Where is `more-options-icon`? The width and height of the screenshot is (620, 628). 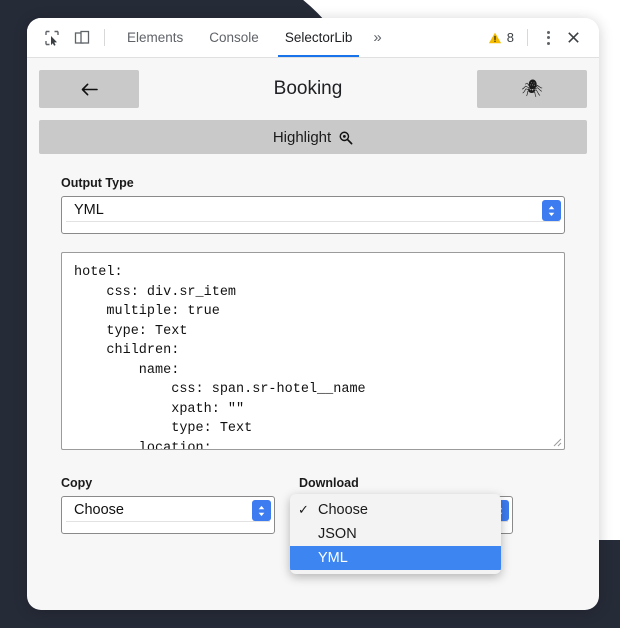
more-options-icon is located at coordinates (548, 37).